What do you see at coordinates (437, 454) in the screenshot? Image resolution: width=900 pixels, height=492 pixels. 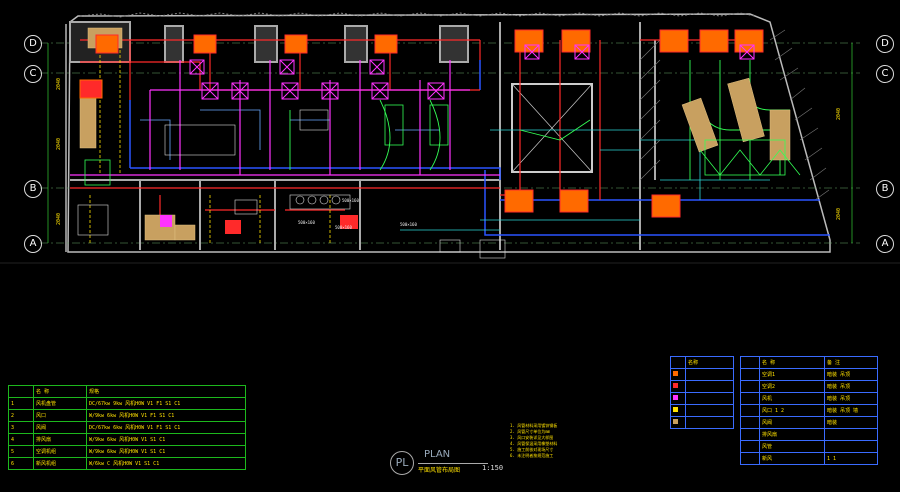 I see `plan-title: PLAN` at bounding box center [437, 454].